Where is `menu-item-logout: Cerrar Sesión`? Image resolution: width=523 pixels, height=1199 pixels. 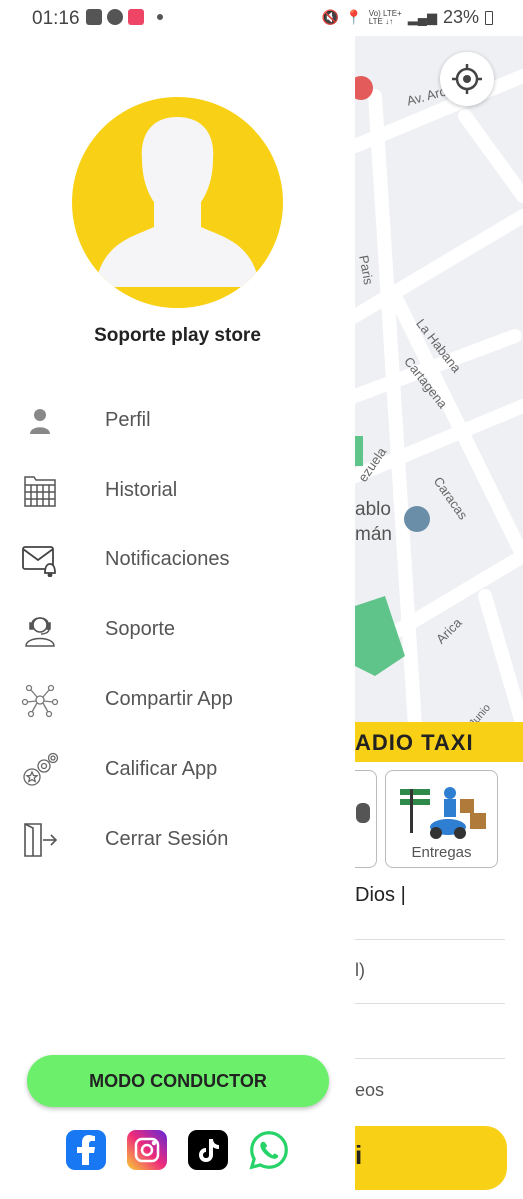 menu-item-logout: Cerrar Sesión is located at coordinates (177, 840).